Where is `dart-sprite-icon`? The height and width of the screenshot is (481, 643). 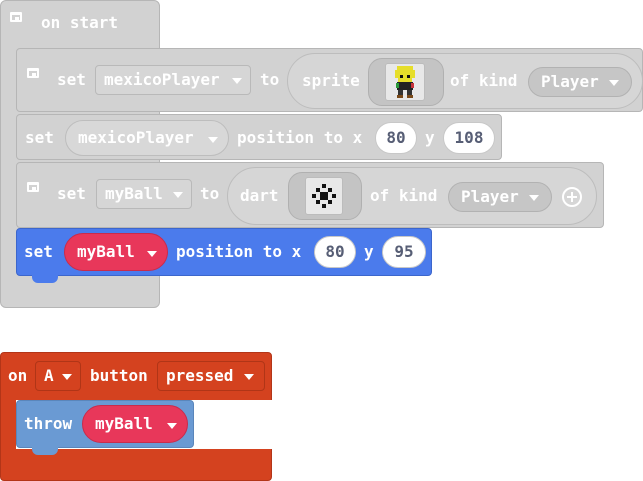 dart-sprite-icon is located at coordinates (324, 196).